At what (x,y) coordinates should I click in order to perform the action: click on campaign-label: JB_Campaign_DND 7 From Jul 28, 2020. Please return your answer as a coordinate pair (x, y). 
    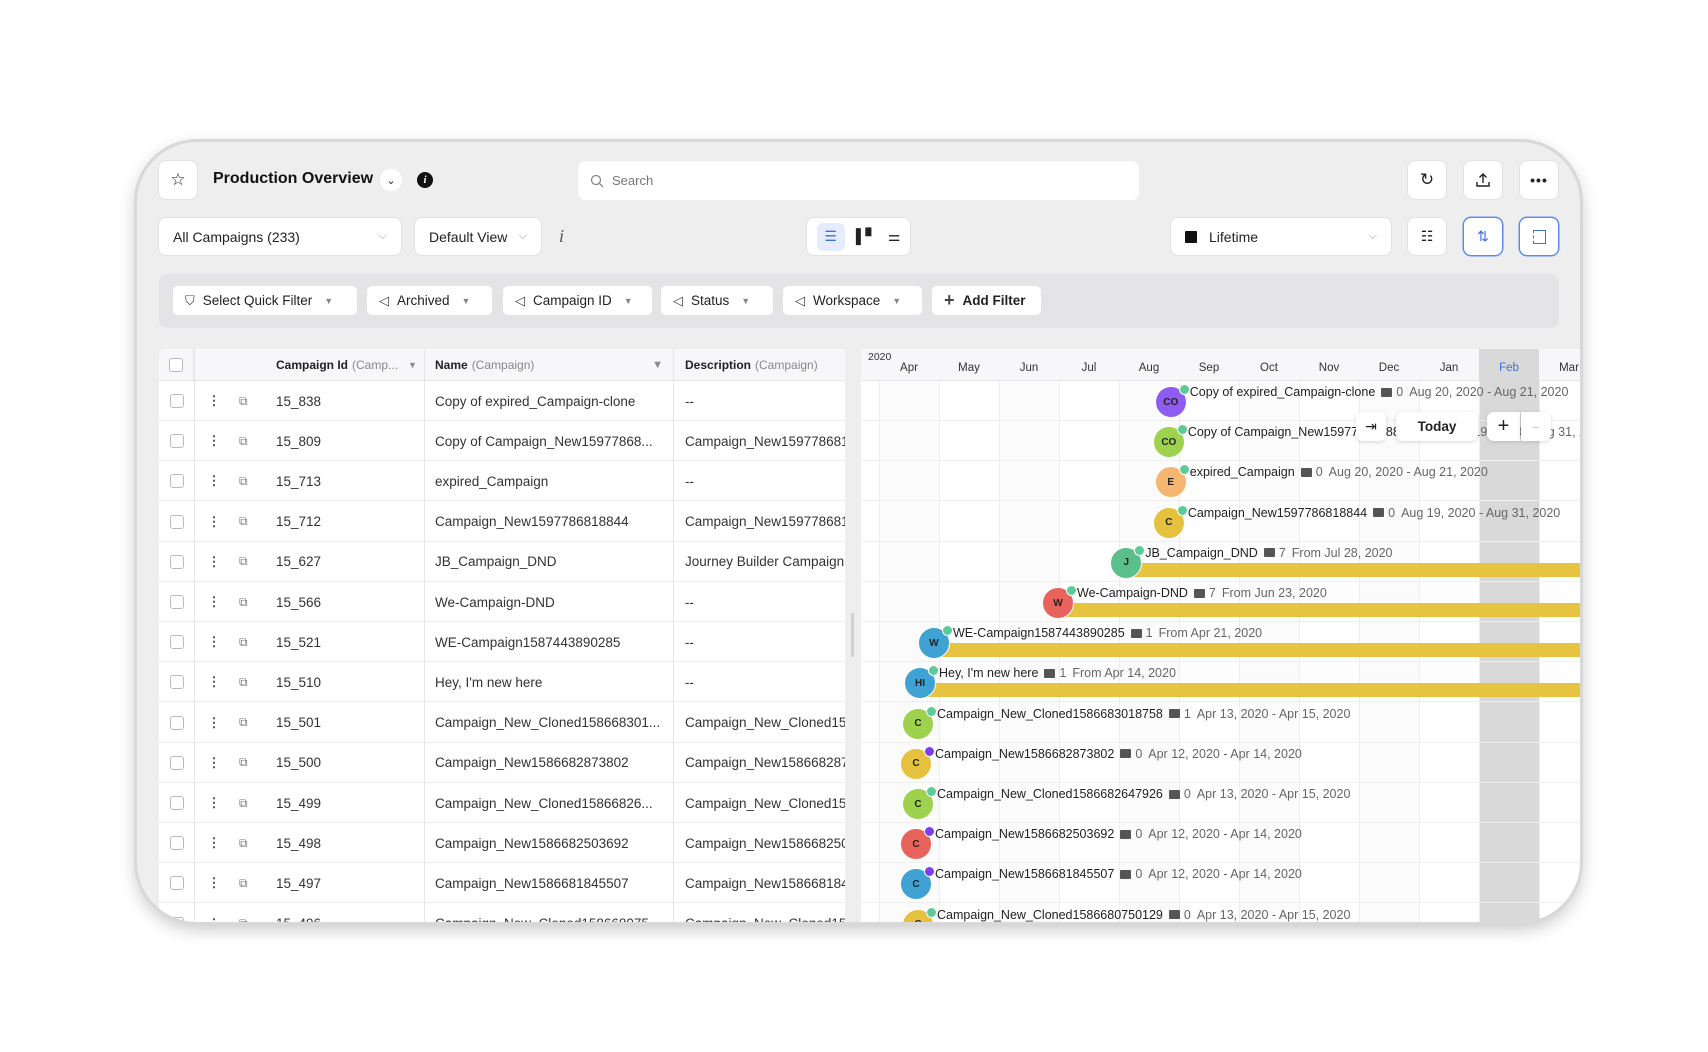
    Looking at the image, I should click on (1268, 553).